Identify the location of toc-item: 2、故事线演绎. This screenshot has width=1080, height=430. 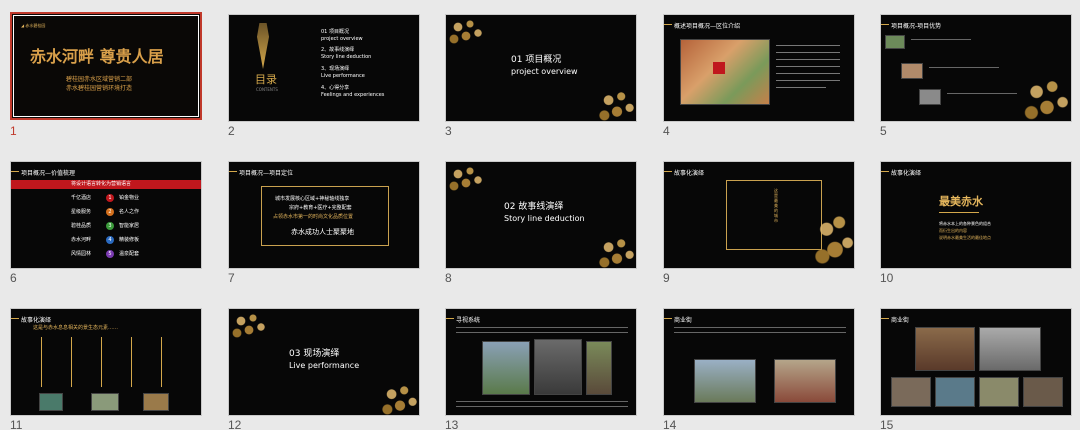
(338, 50).